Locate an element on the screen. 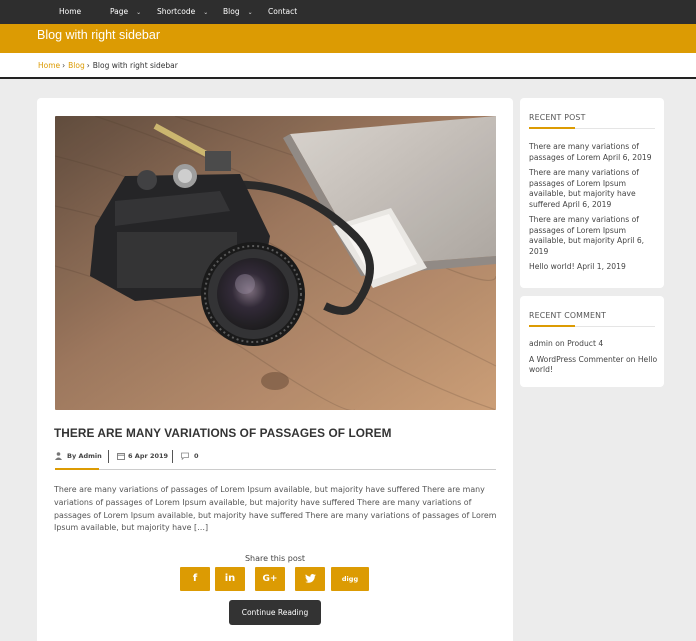  nav-item-page: Page ⌄ is located at coordinates (125, 12).